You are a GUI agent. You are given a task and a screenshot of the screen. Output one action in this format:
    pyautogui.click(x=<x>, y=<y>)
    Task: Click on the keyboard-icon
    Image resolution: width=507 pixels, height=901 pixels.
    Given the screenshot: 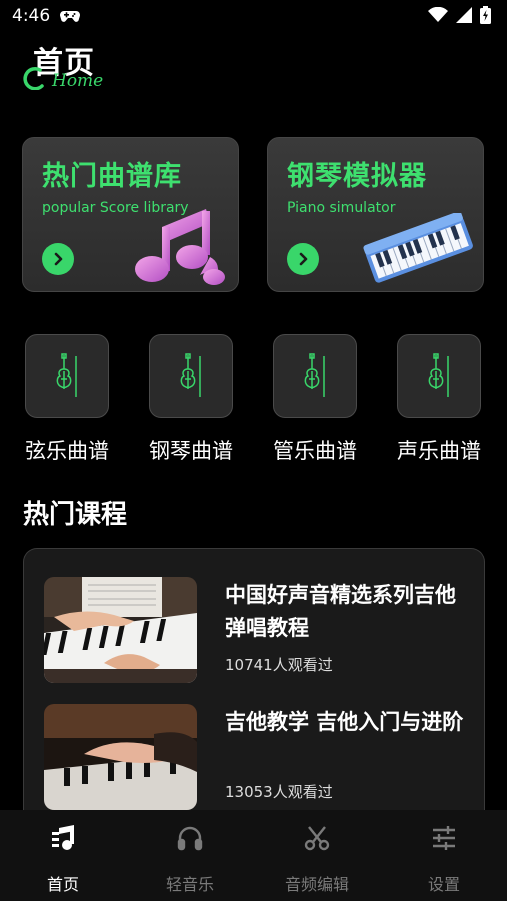 What is the action you would take?
    pyautogui.click(x=419, y=250)
    